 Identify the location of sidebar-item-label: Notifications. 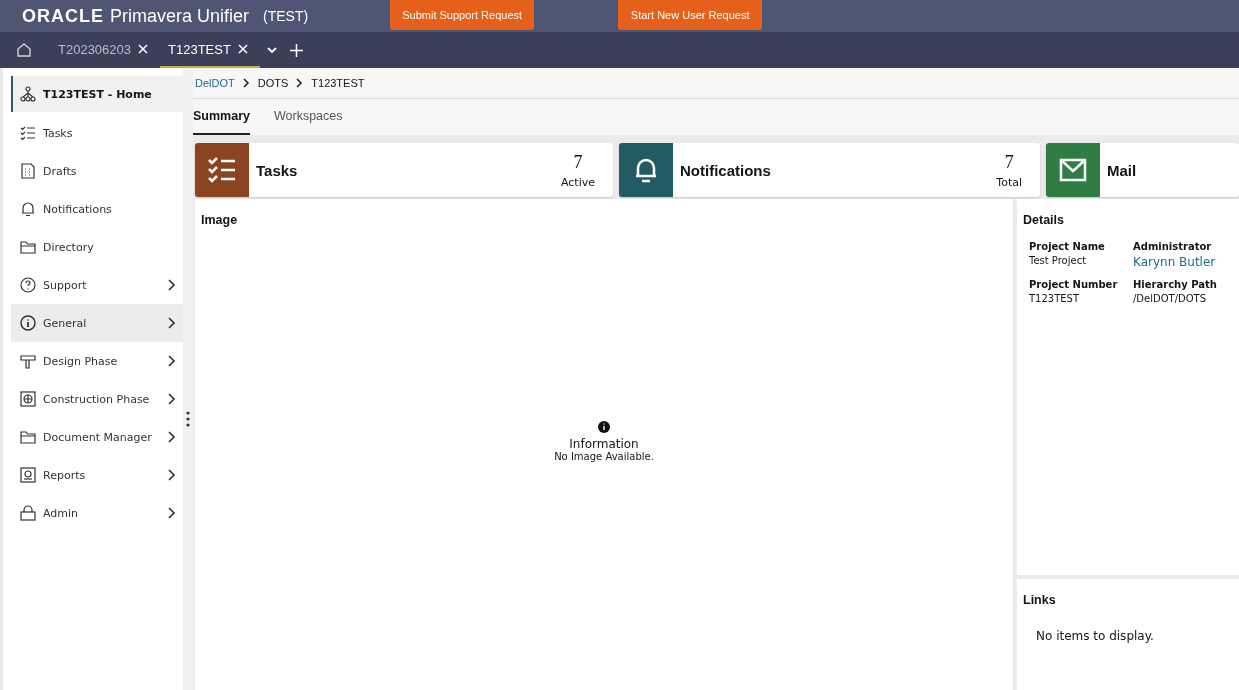
(78, 209).